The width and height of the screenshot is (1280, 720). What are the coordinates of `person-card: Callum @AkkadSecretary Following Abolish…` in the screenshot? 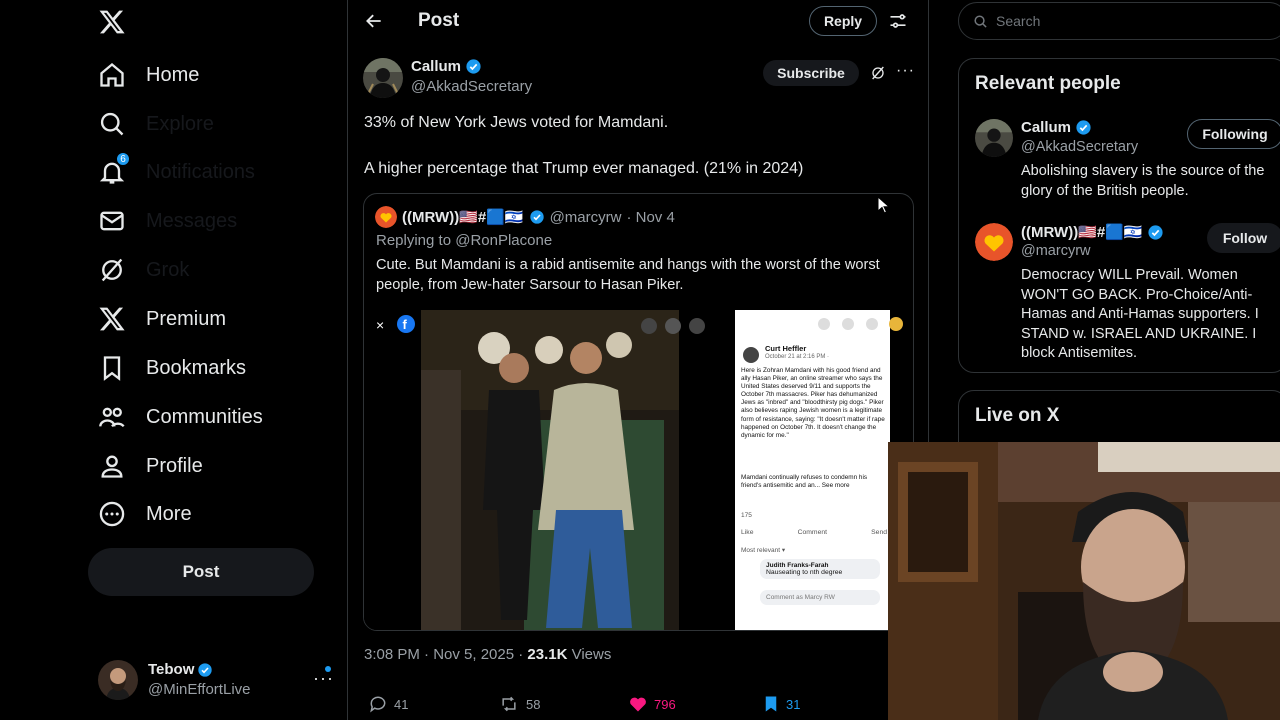 It's located at (1127, 164).